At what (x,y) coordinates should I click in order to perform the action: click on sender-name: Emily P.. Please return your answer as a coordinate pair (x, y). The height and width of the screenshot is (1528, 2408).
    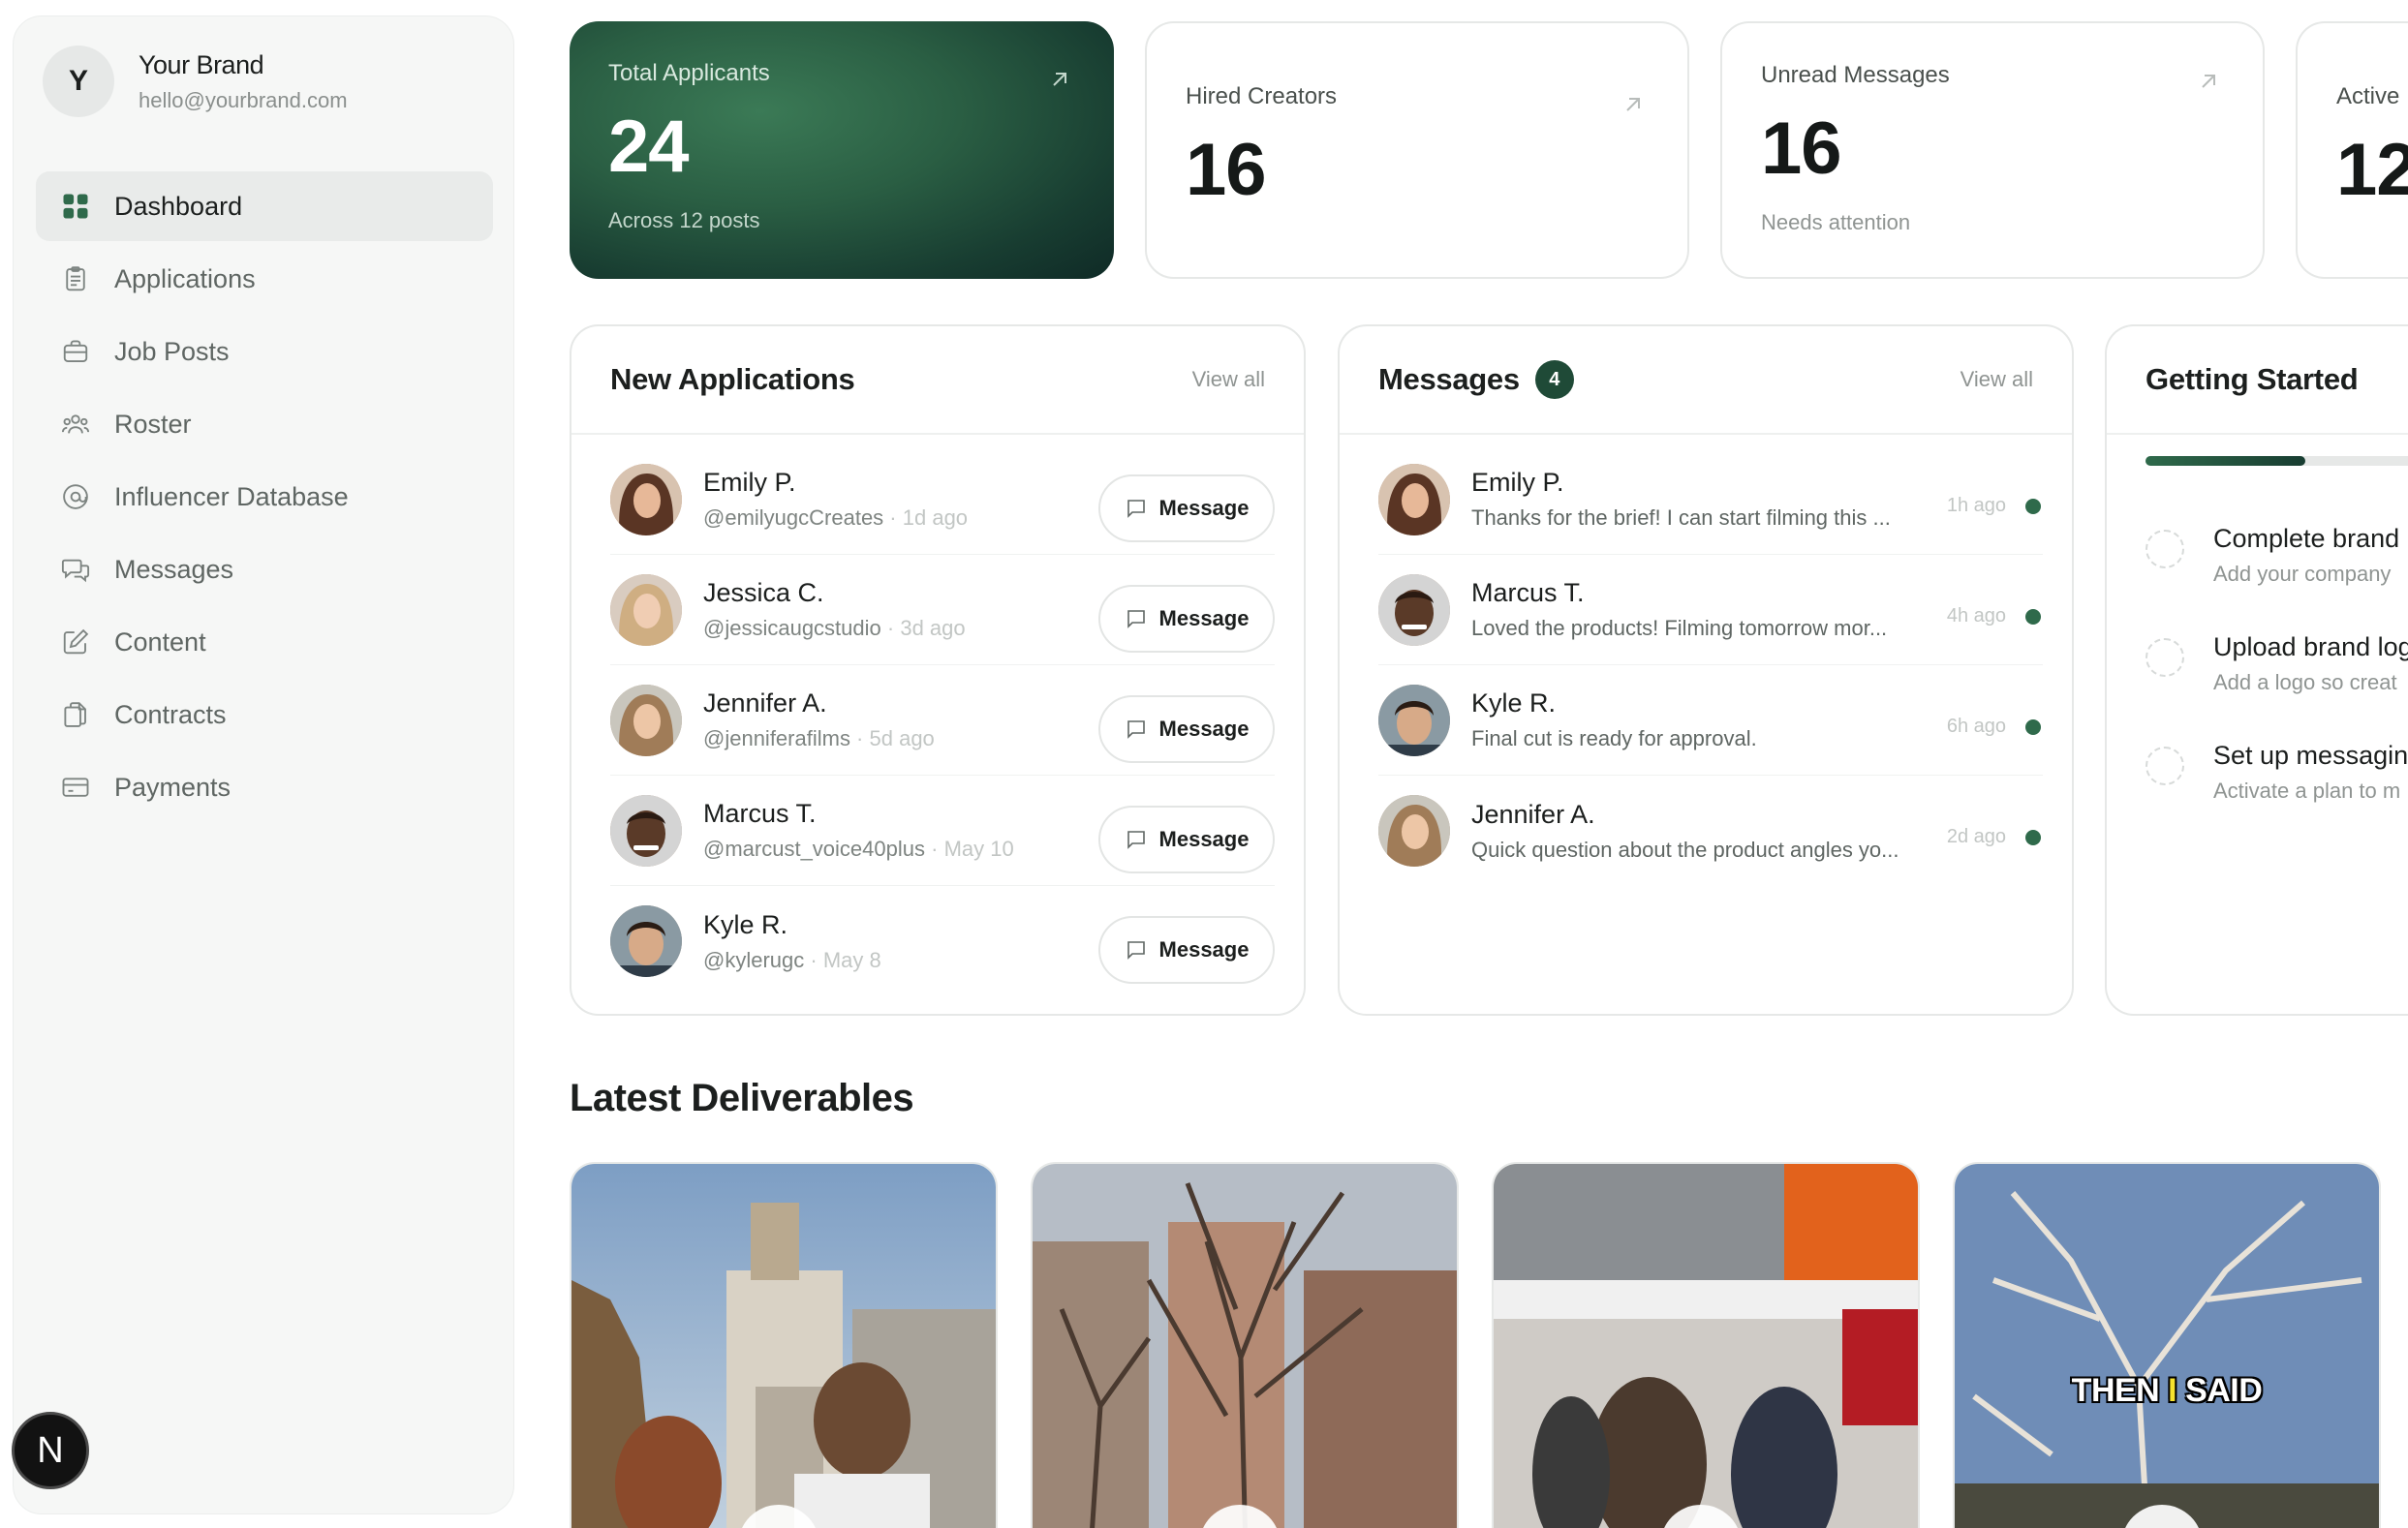
    Looking at the image, I should click on (1517, 482).